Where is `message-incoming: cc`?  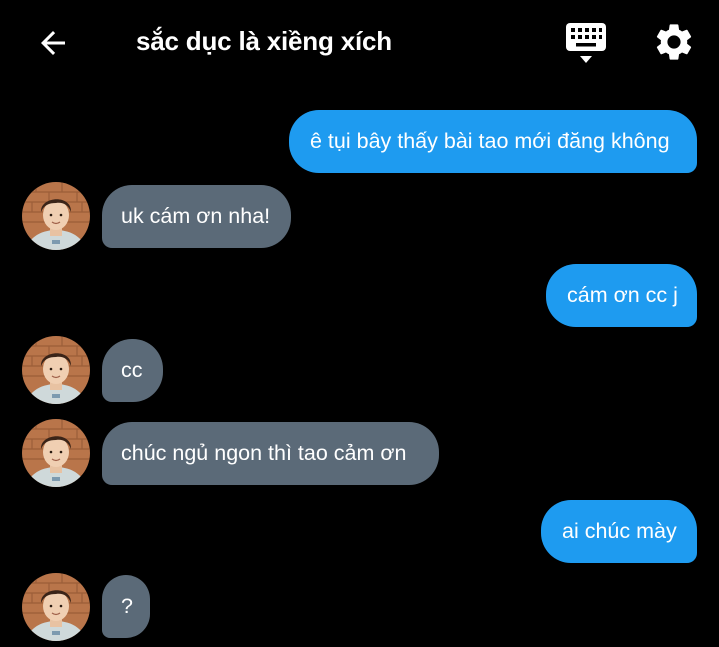 message-incoming: cc is located at coordinates (132, 370).